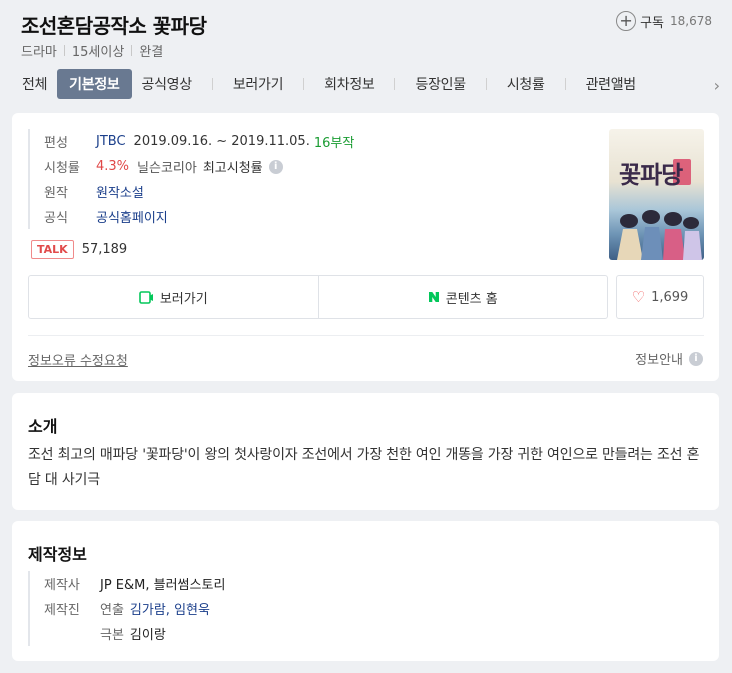 This screenshot has width=732, height=673. I want to click on tab-bar: 전체 기본정보 공식영상 보러가기 회차정보 등장인물 시청률 관련앨범, so click(329, 84).